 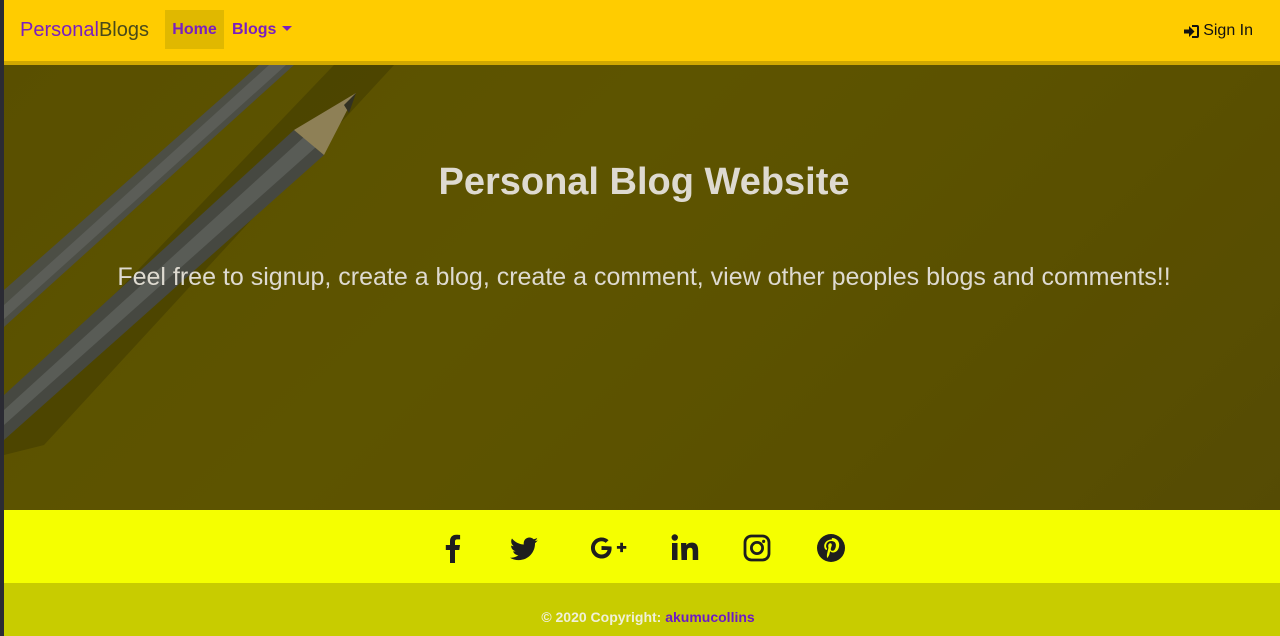 I want to click on copyright-line: © 2020 Copyright: akumucollins, so click(x=642, y=617).